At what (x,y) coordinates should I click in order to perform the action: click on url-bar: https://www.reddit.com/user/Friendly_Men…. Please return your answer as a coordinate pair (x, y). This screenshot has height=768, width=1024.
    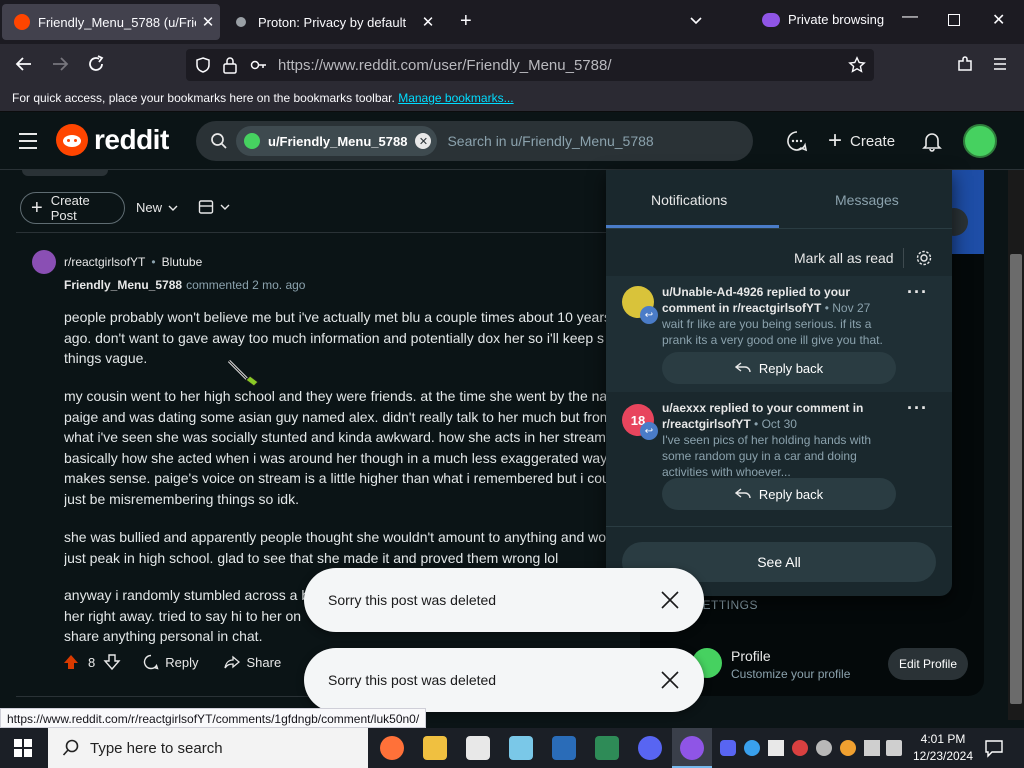
    Looking at the image, I should click on (530, 65).